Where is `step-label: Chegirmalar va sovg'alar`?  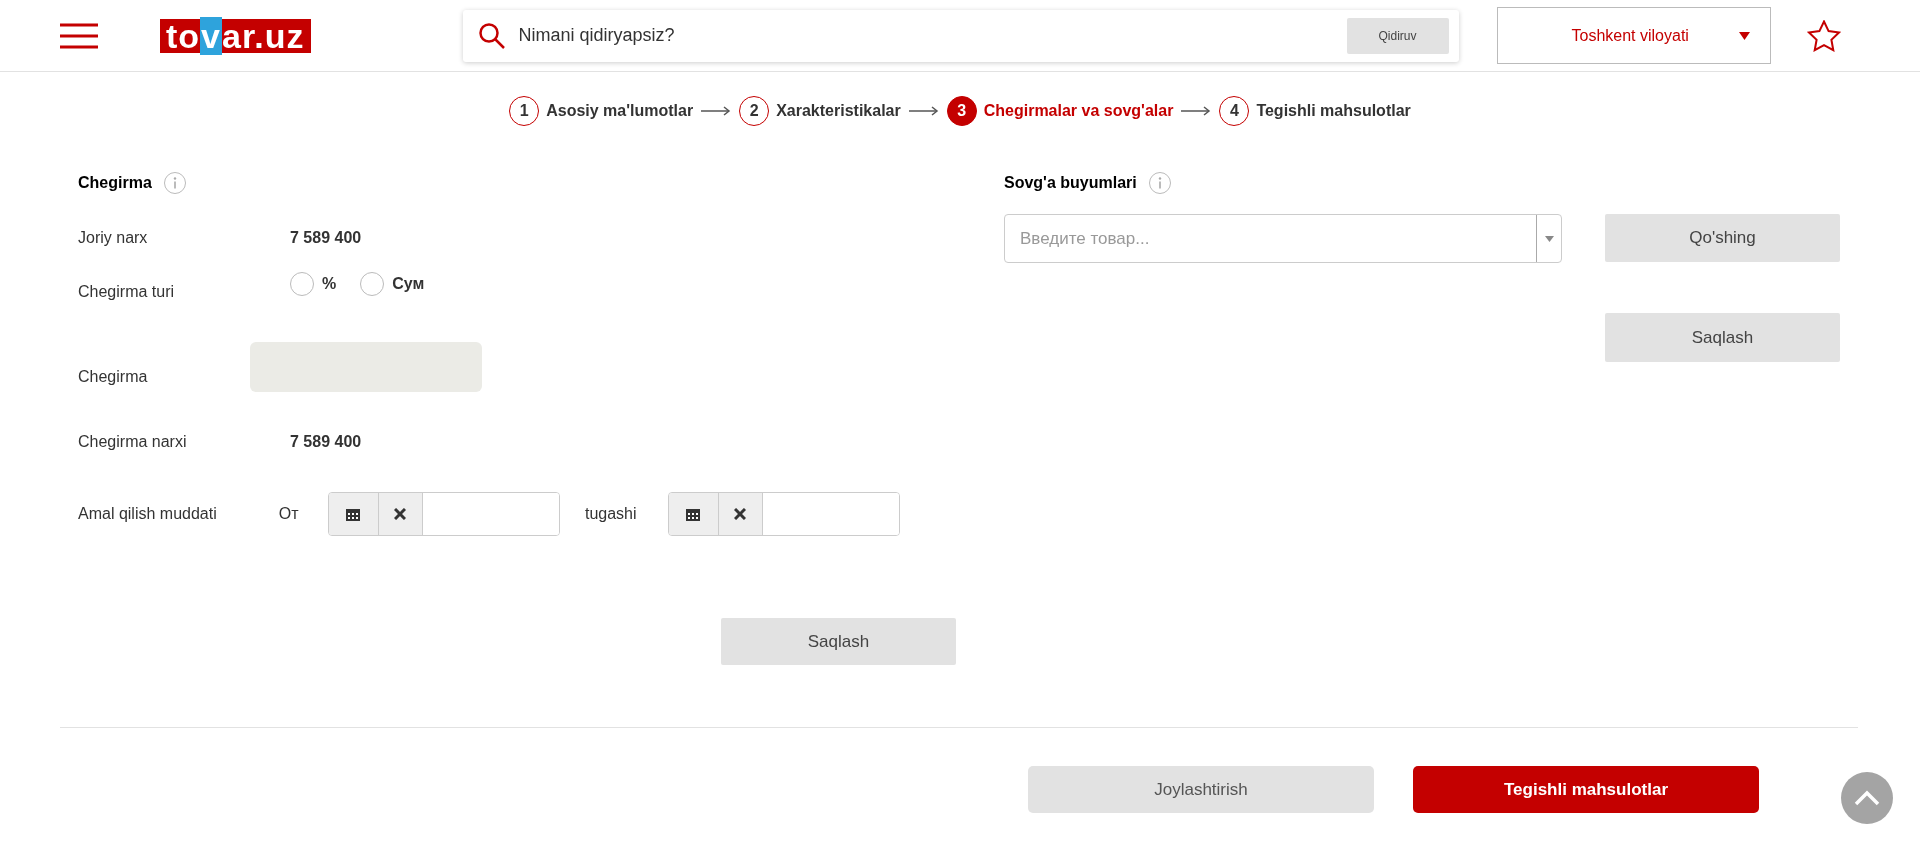 step-label: Chegirmalar va sovg'alar is located at coordinates (1078, 111).